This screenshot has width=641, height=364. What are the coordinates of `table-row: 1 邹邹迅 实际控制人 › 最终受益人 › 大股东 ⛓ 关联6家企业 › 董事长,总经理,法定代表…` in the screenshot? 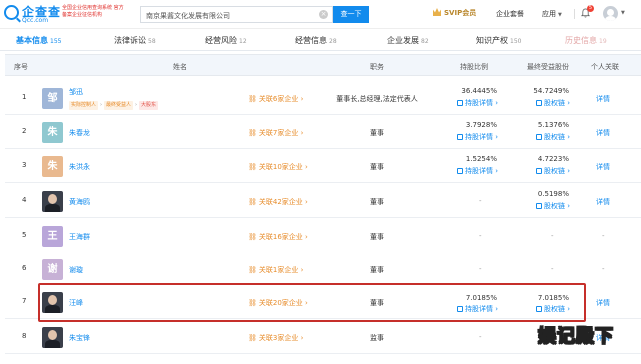 It's located at (323, 98).